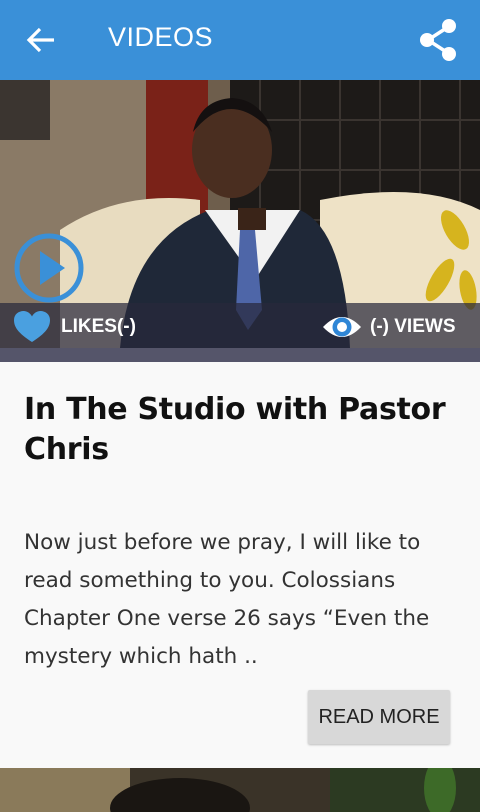  I want to click on eye-icon, so click(342, 327).